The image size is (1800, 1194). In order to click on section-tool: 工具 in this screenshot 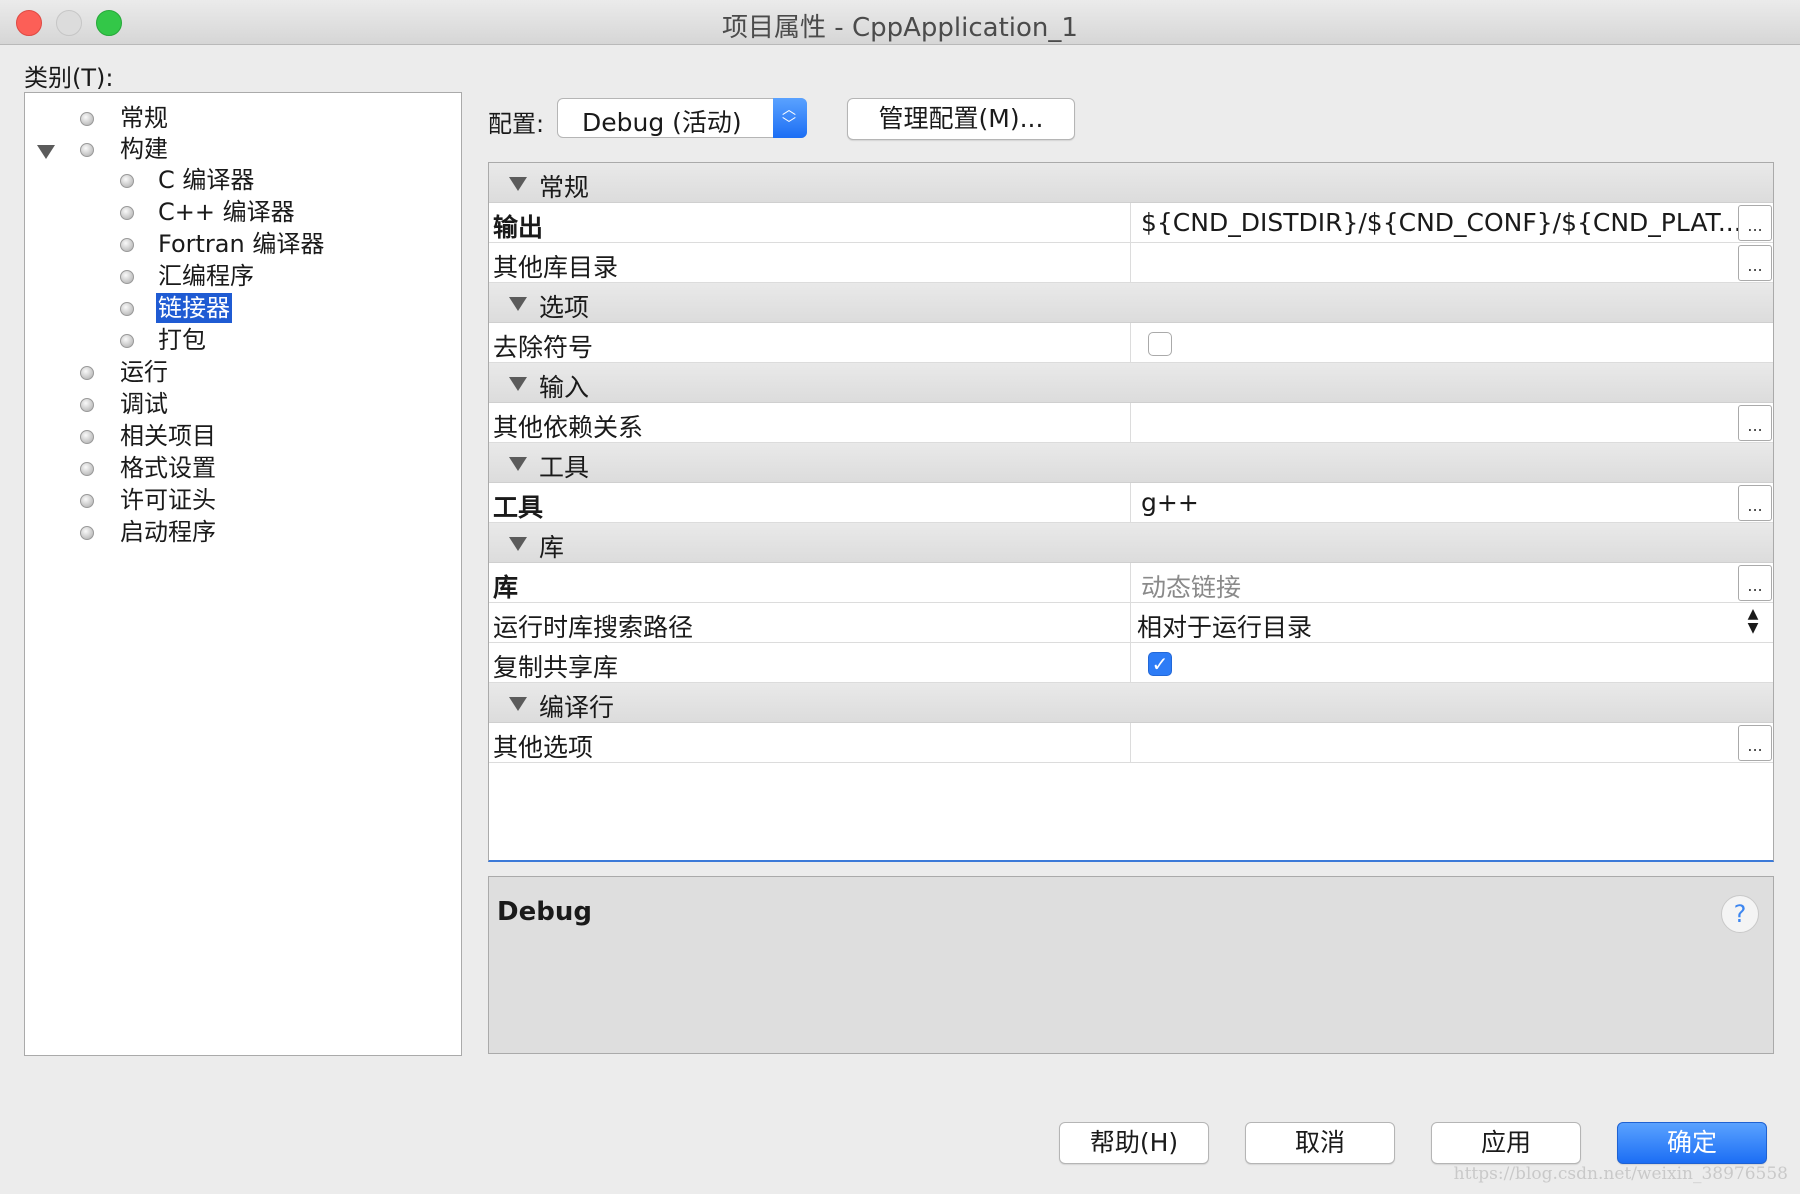, I will do `click(1131, 463)`.